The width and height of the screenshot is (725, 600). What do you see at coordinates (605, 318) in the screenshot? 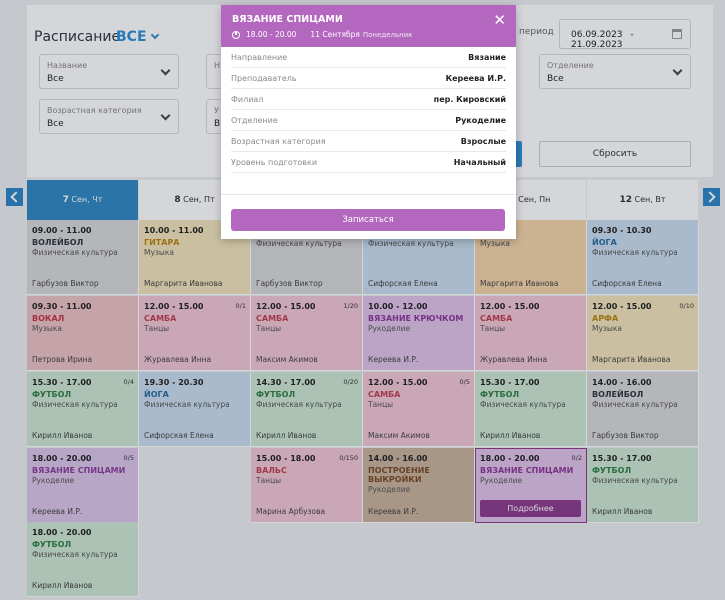
I see `class-name: АРФА` at bounding box center [605, 318].